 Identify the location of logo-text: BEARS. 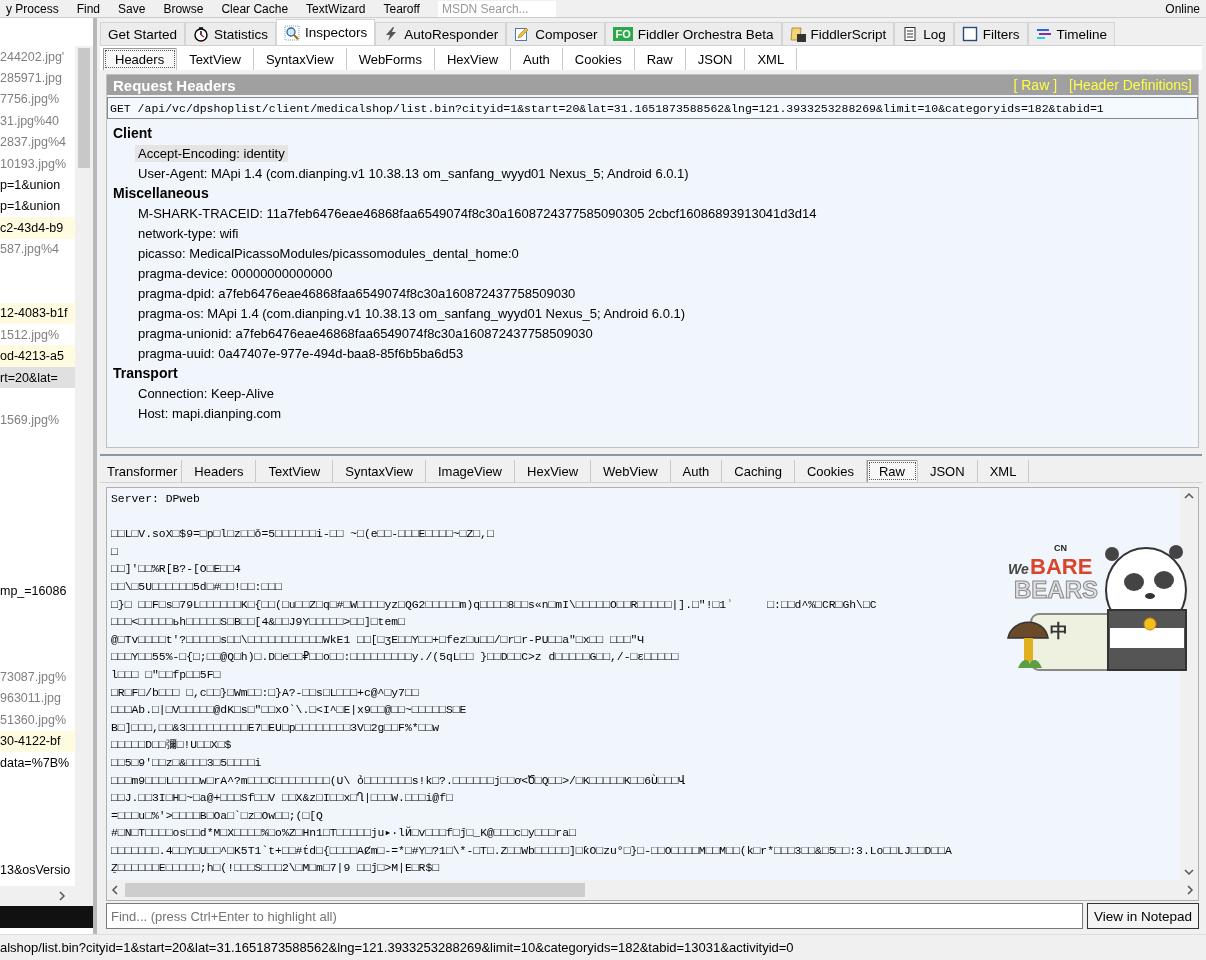
(1056, 590).